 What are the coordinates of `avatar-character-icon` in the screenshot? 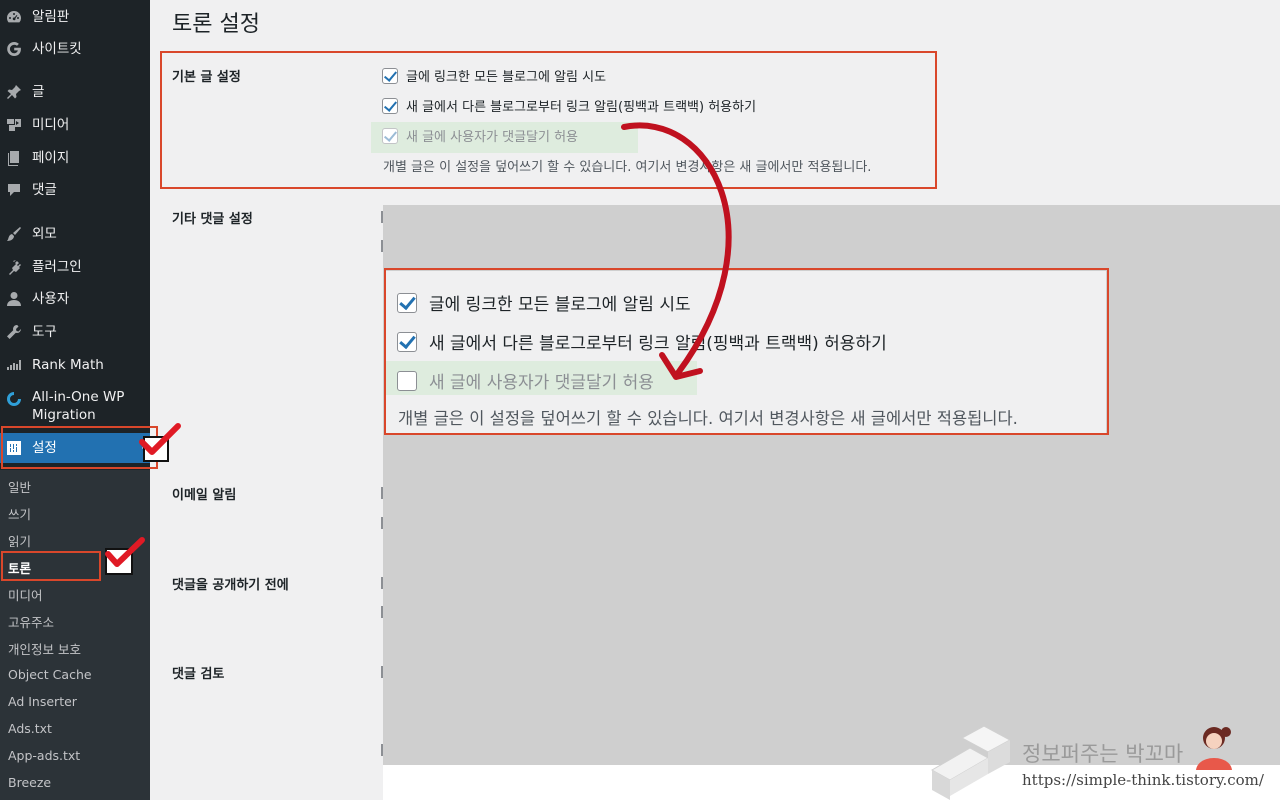 It's located at (1214, 748).